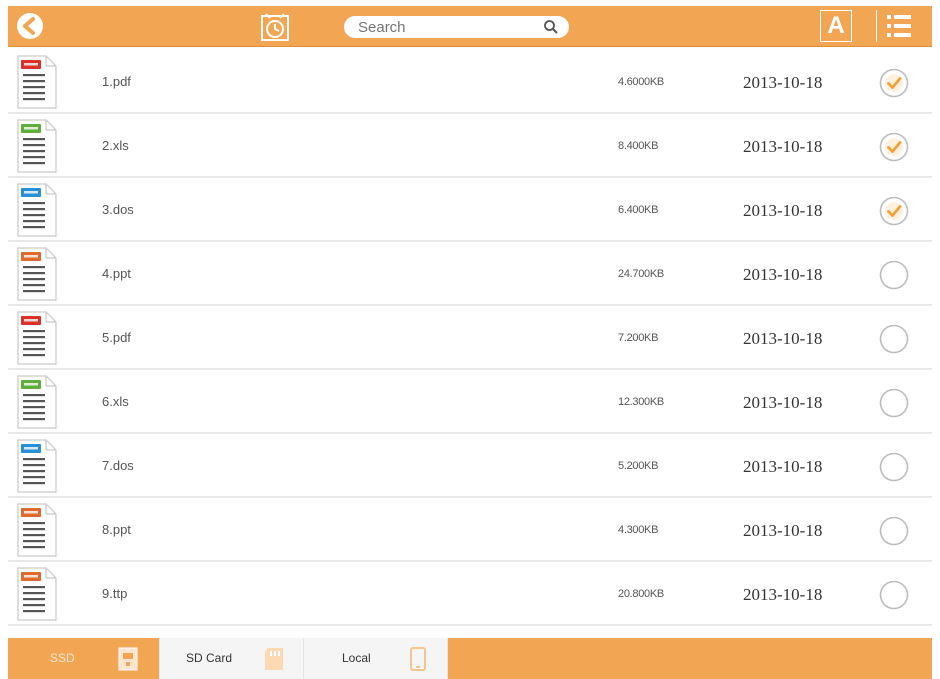 The width and height of the screenshot is (940, 679). Describe the element at coordinates (638, 466) in the screenshot. I see `file-size: 5.200KB` at that location.